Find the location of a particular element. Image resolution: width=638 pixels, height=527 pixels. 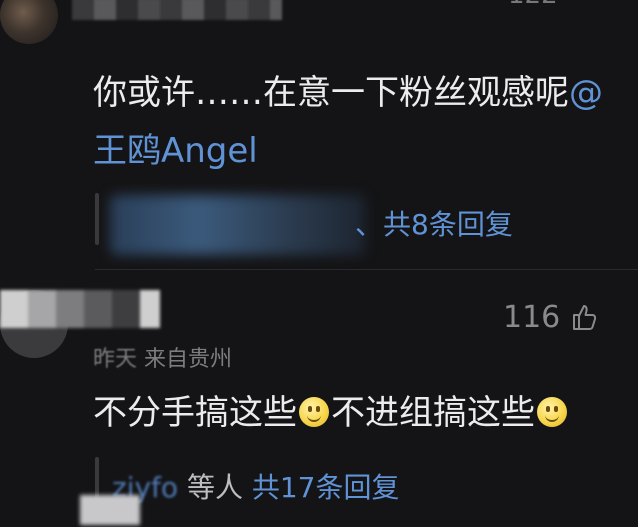

reply-preview-redacted is located at coordinates (237, 225).